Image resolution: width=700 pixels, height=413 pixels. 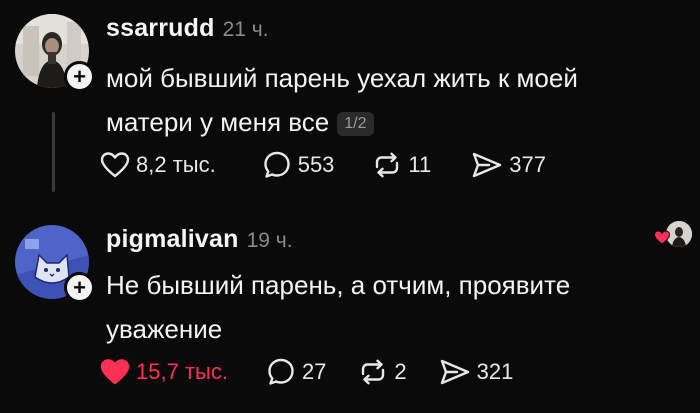 I want to click on post-time: 19 ч., so click(x=269, y=240).